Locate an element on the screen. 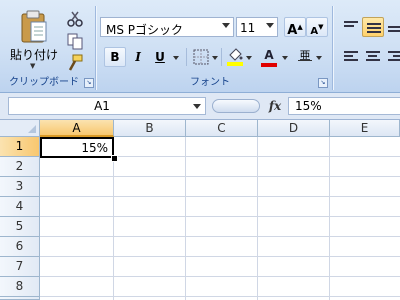 Image resolution: width=400 pixels, height=300 pixels. formula-bar: A1 fx 15% is located at coordinates (200, 106).